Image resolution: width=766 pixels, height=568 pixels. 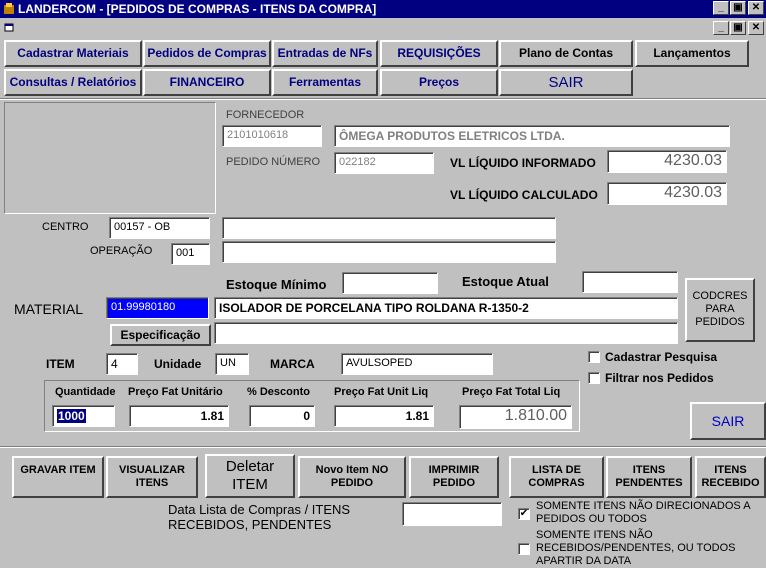 I want to click on visualizar-itens-button: VISUALIZAR ITENS, so click(x=152, y=477).